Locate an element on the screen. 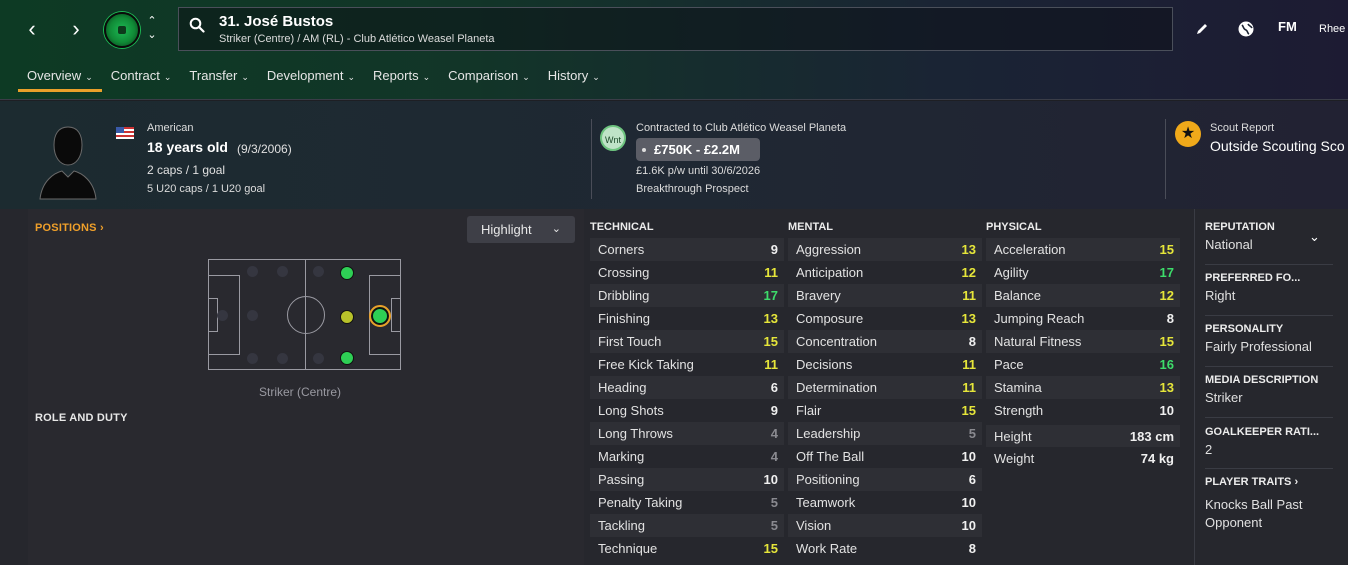 This screenshot has height=565, width=1348. attribute-row: Bravery 11 is located at coordinates (885, 295).